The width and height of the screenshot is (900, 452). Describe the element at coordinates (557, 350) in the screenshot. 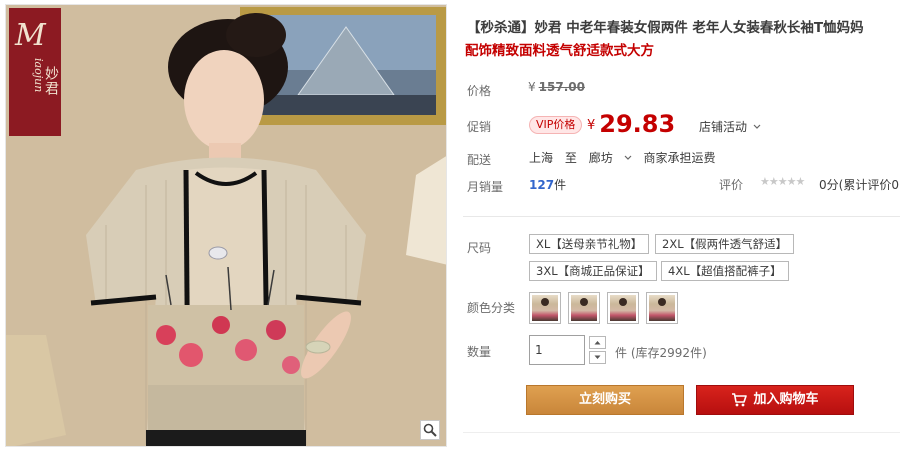

I see `quantity-input` at that location.